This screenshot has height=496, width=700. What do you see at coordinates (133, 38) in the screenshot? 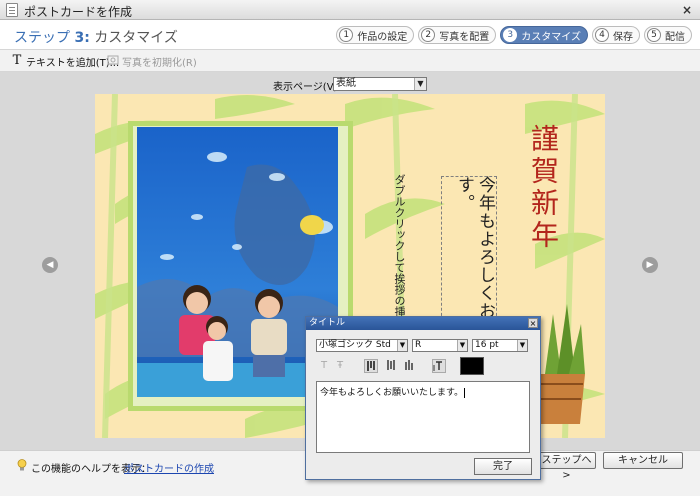
I see `step-name: カスタマイズ` at bounding box center [133, 38].